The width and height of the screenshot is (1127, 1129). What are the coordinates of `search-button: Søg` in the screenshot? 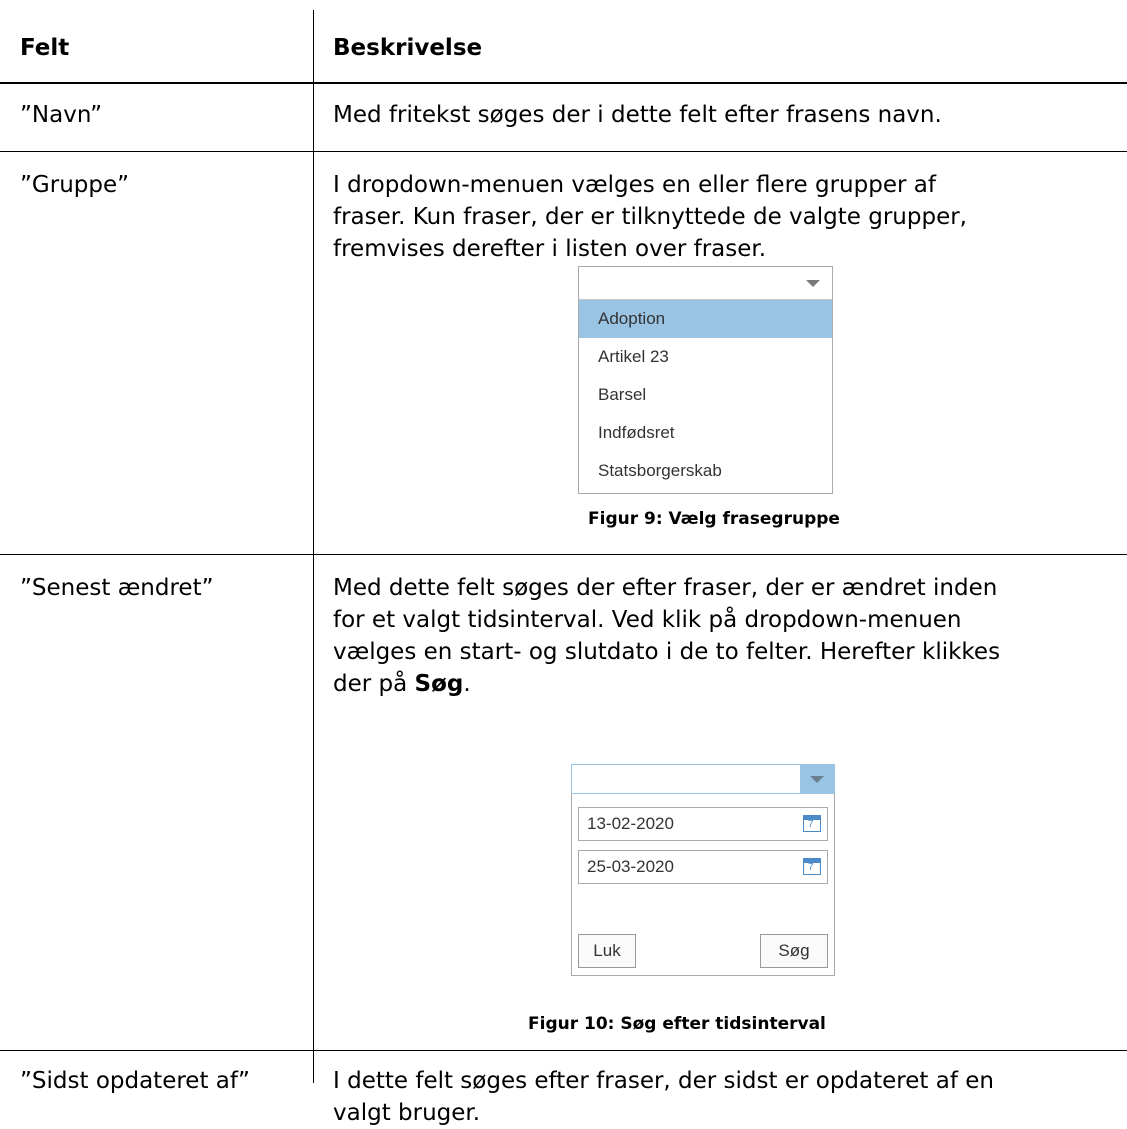 It's located at (794, 951).